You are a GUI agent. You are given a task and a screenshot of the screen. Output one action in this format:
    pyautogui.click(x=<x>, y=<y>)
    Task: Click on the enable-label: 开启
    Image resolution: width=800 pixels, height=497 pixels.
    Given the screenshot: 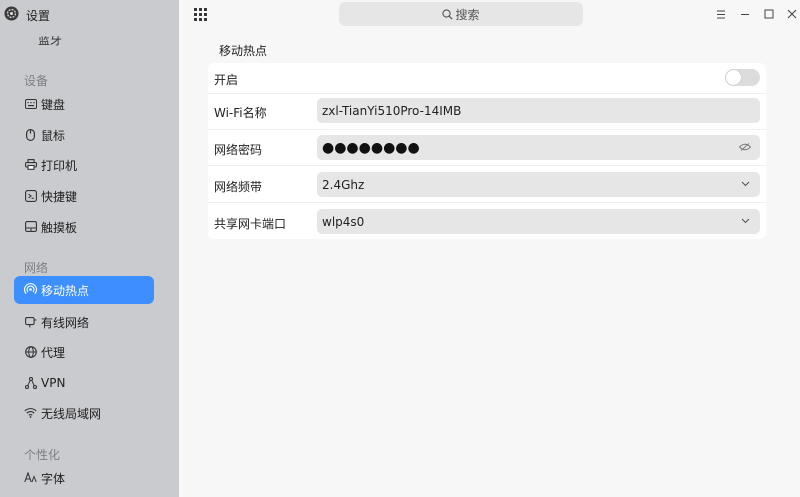 What is the action you would take?
    pyautogui.click(x=226, y=80)
    